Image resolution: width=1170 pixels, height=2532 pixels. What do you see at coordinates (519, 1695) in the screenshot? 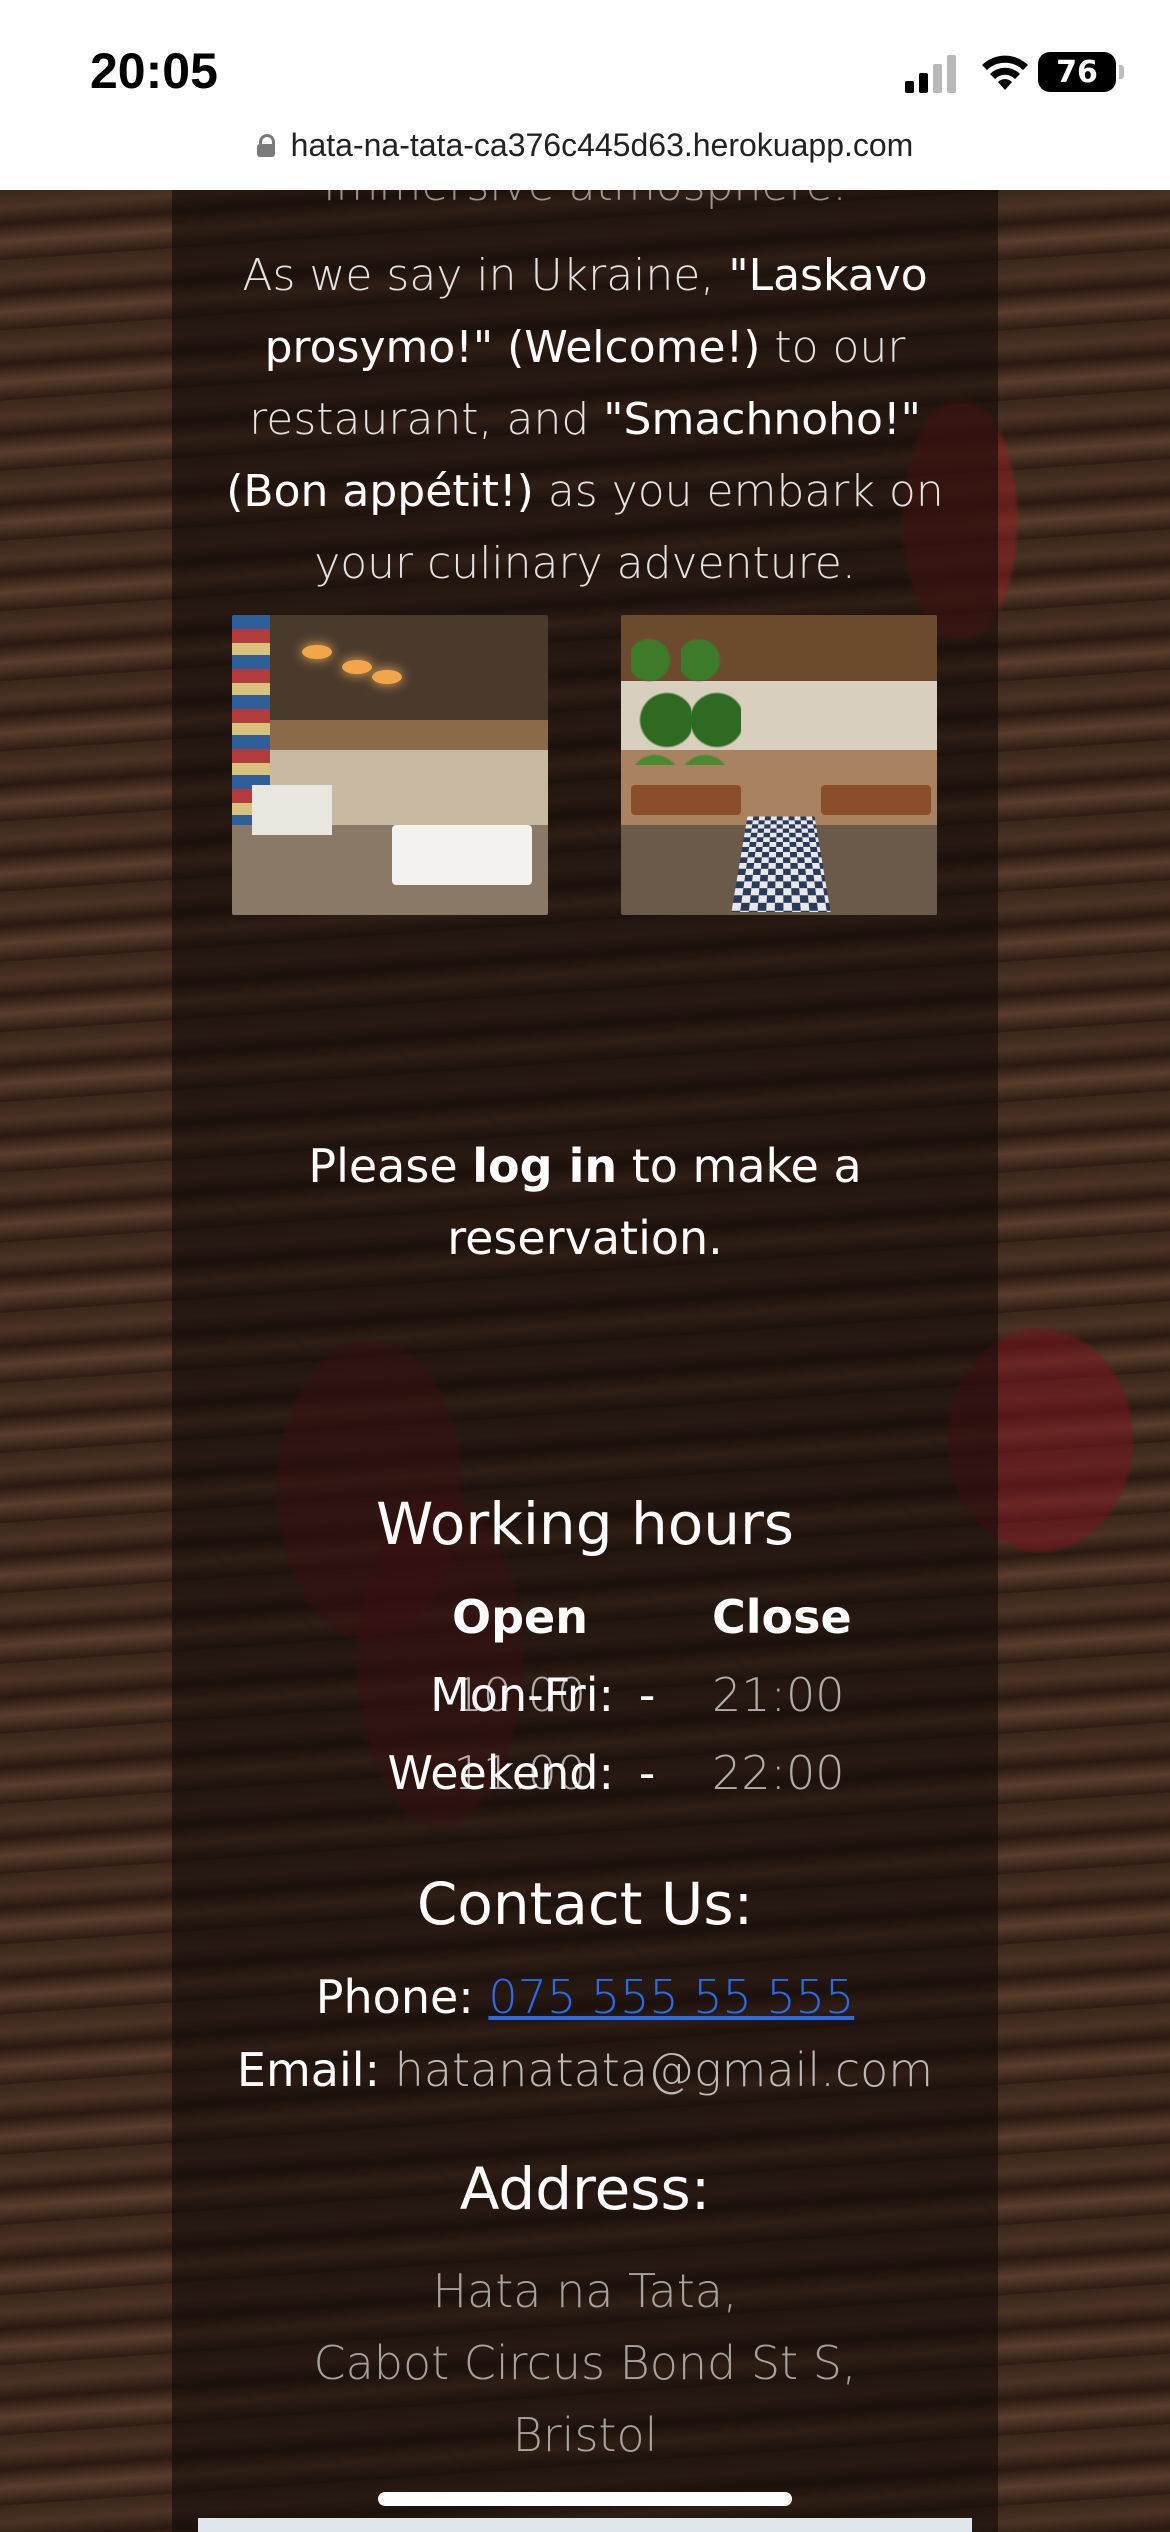
I see `hours-open: 10:00` at bounding box center [519, 1695].